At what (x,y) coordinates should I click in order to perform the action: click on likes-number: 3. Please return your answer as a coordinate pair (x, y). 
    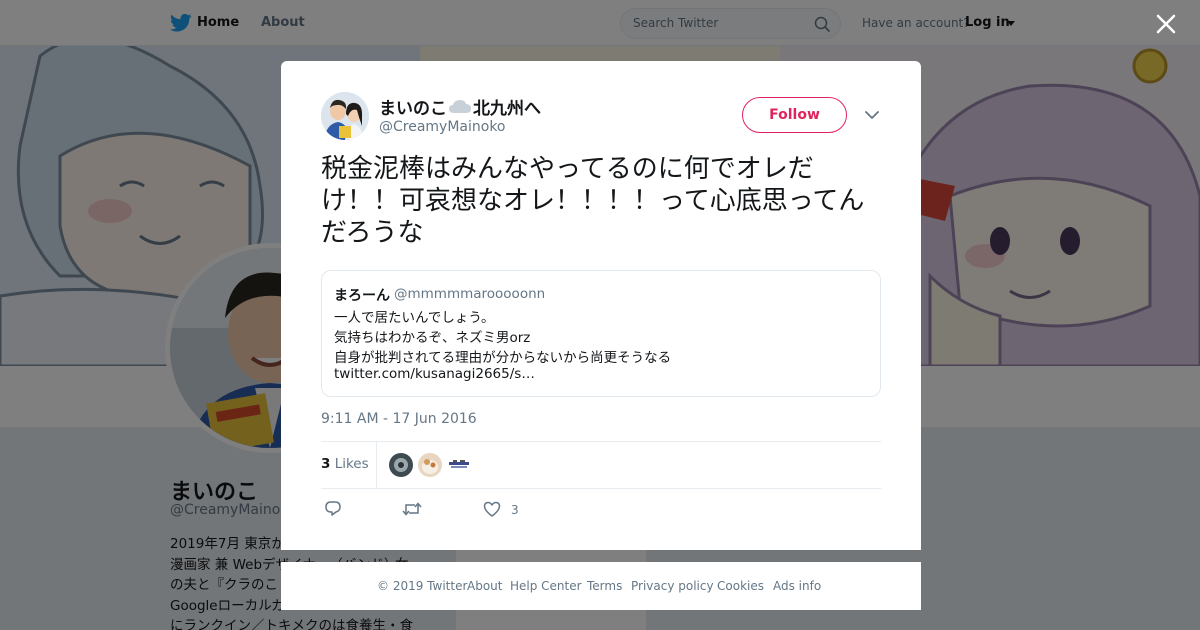
    Looking at the image, I should click on (326, 464).